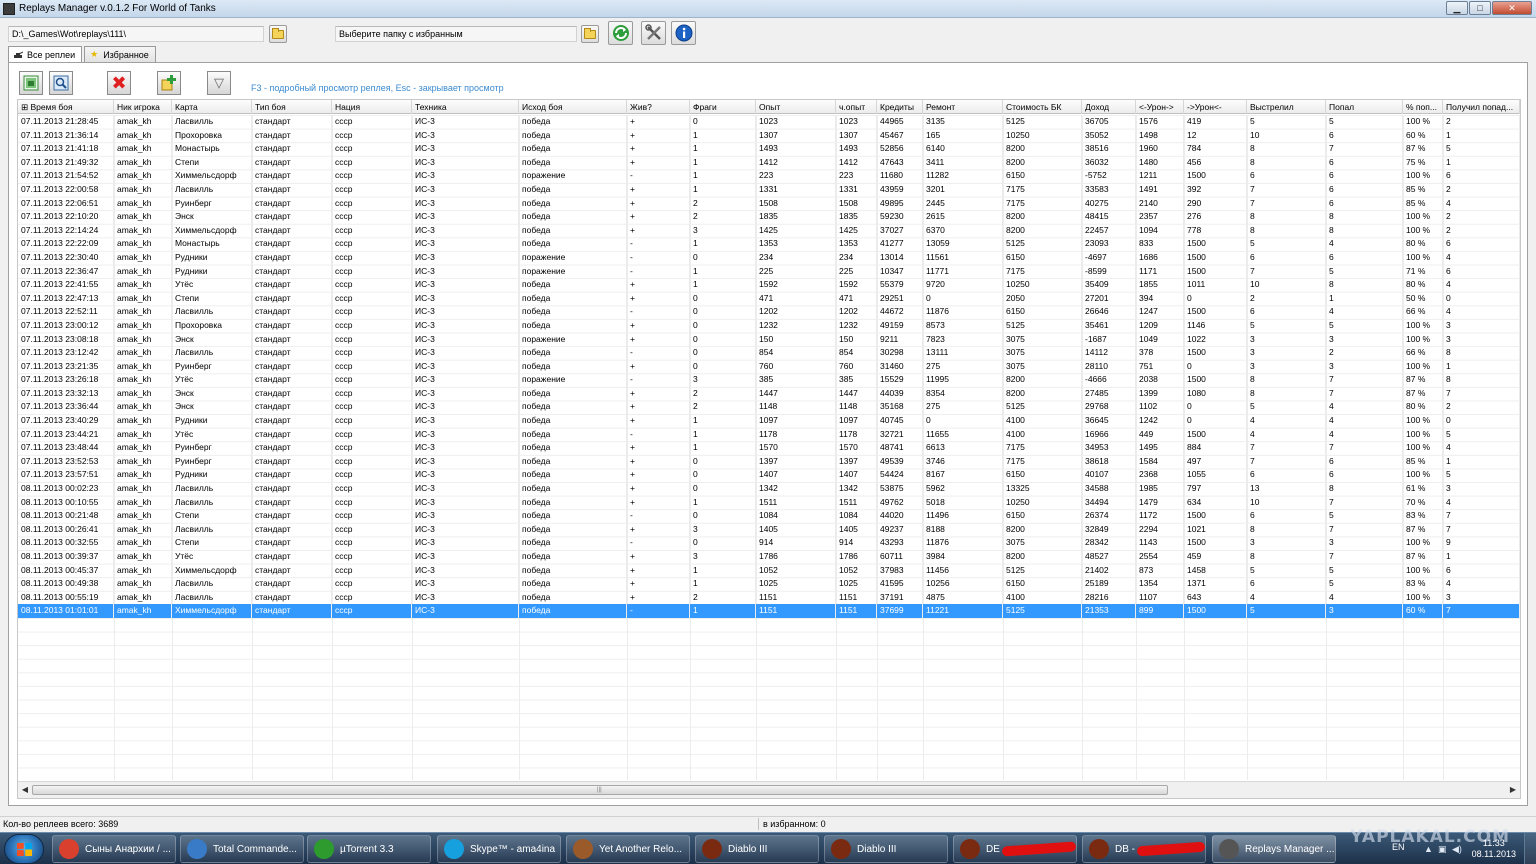 The width and height of the screenshot is (1536, 864). Describe the element at coordinates (212, 107) in the screenshot. I see `column-header-map: Карта` at that location.